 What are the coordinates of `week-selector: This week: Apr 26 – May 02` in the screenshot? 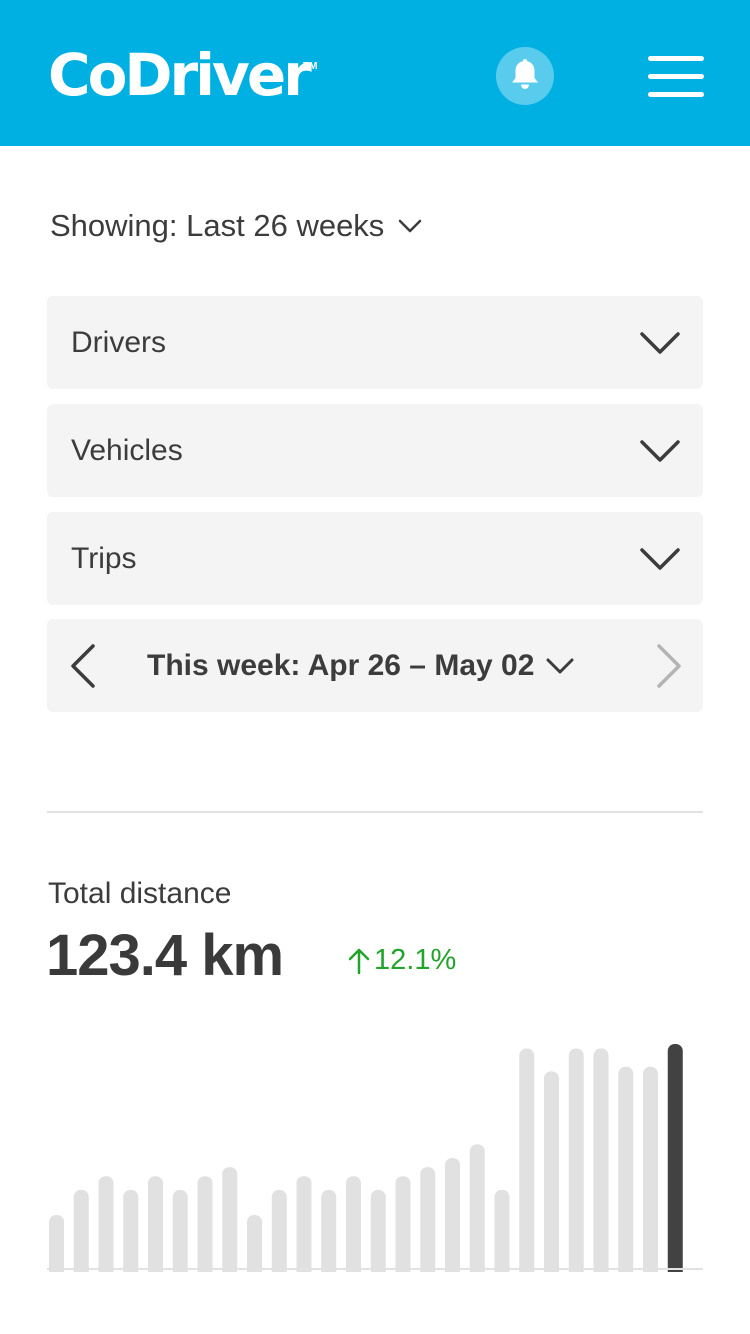 It's located at (360, 665).